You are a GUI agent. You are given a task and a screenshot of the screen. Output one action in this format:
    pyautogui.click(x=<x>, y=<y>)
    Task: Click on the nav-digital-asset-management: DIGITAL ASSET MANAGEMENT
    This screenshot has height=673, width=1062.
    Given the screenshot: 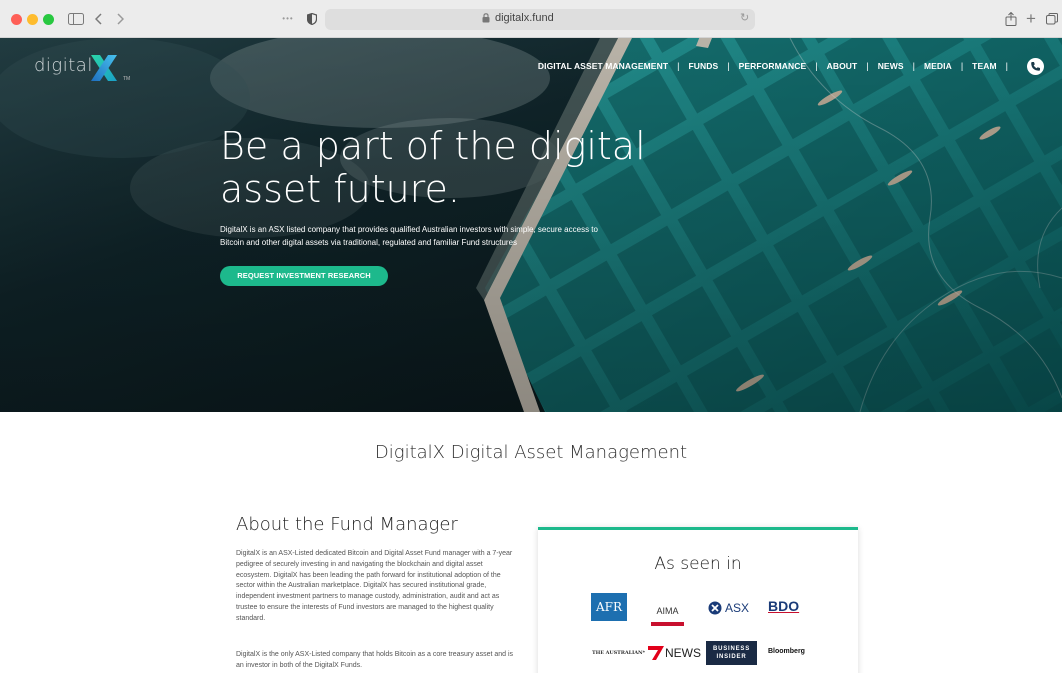 What is the action you would take?
    pyautogui.click(x=603, y=66)
    